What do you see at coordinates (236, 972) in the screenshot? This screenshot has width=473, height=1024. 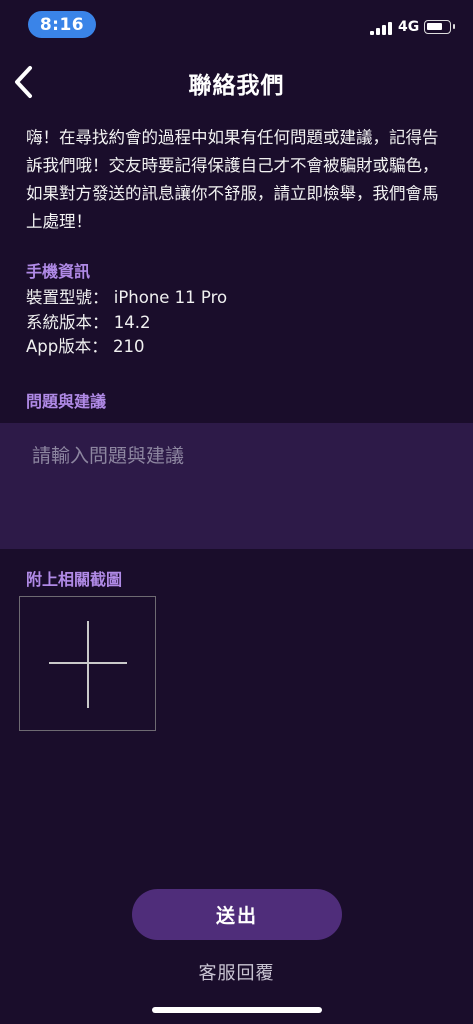 I see `customer-service-reply-link: 客服回覆` at bounding box center [236, 972].